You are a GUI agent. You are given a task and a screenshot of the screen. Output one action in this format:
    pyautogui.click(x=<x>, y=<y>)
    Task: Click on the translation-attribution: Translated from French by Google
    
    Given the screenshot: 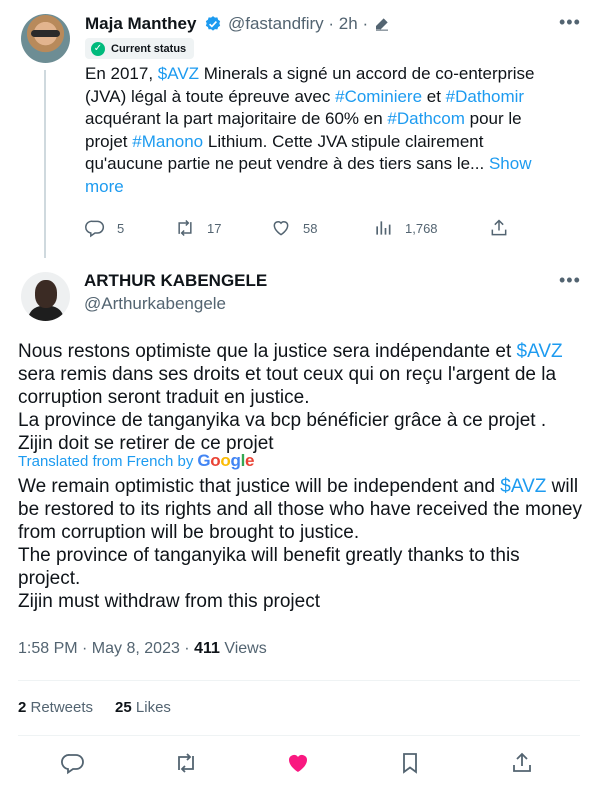 What is the action you would take?
    pyautogui.click(x=136, y=461)
    